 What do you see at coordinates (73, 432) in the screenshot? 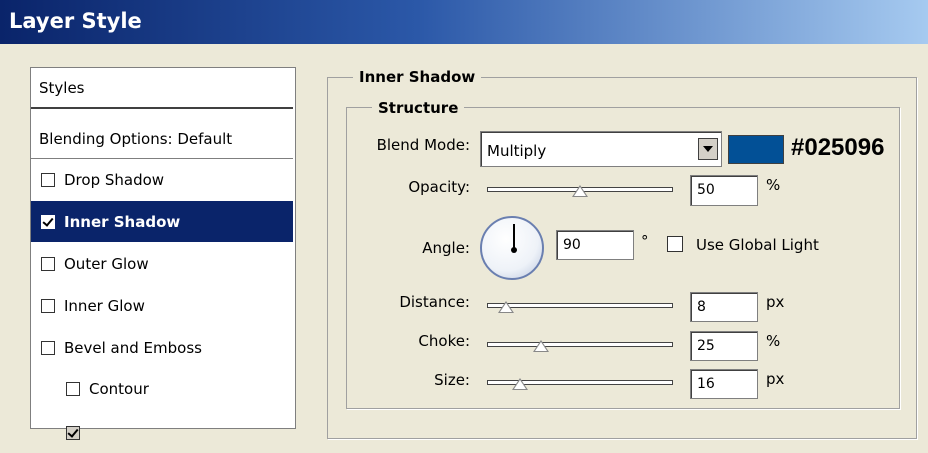
I see `checkbox-partial` at bounding box center [73, 432].